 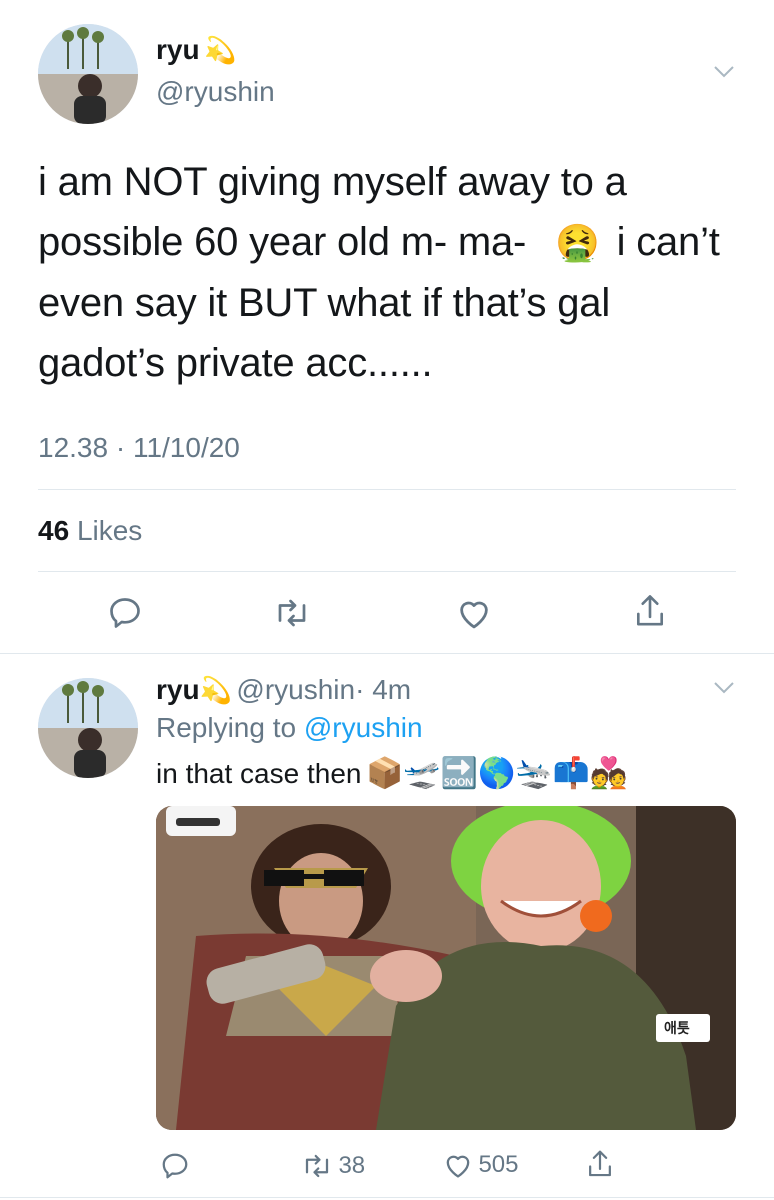 I want to click on likes-summary: 46 Likes, so click(x=90, y=531).